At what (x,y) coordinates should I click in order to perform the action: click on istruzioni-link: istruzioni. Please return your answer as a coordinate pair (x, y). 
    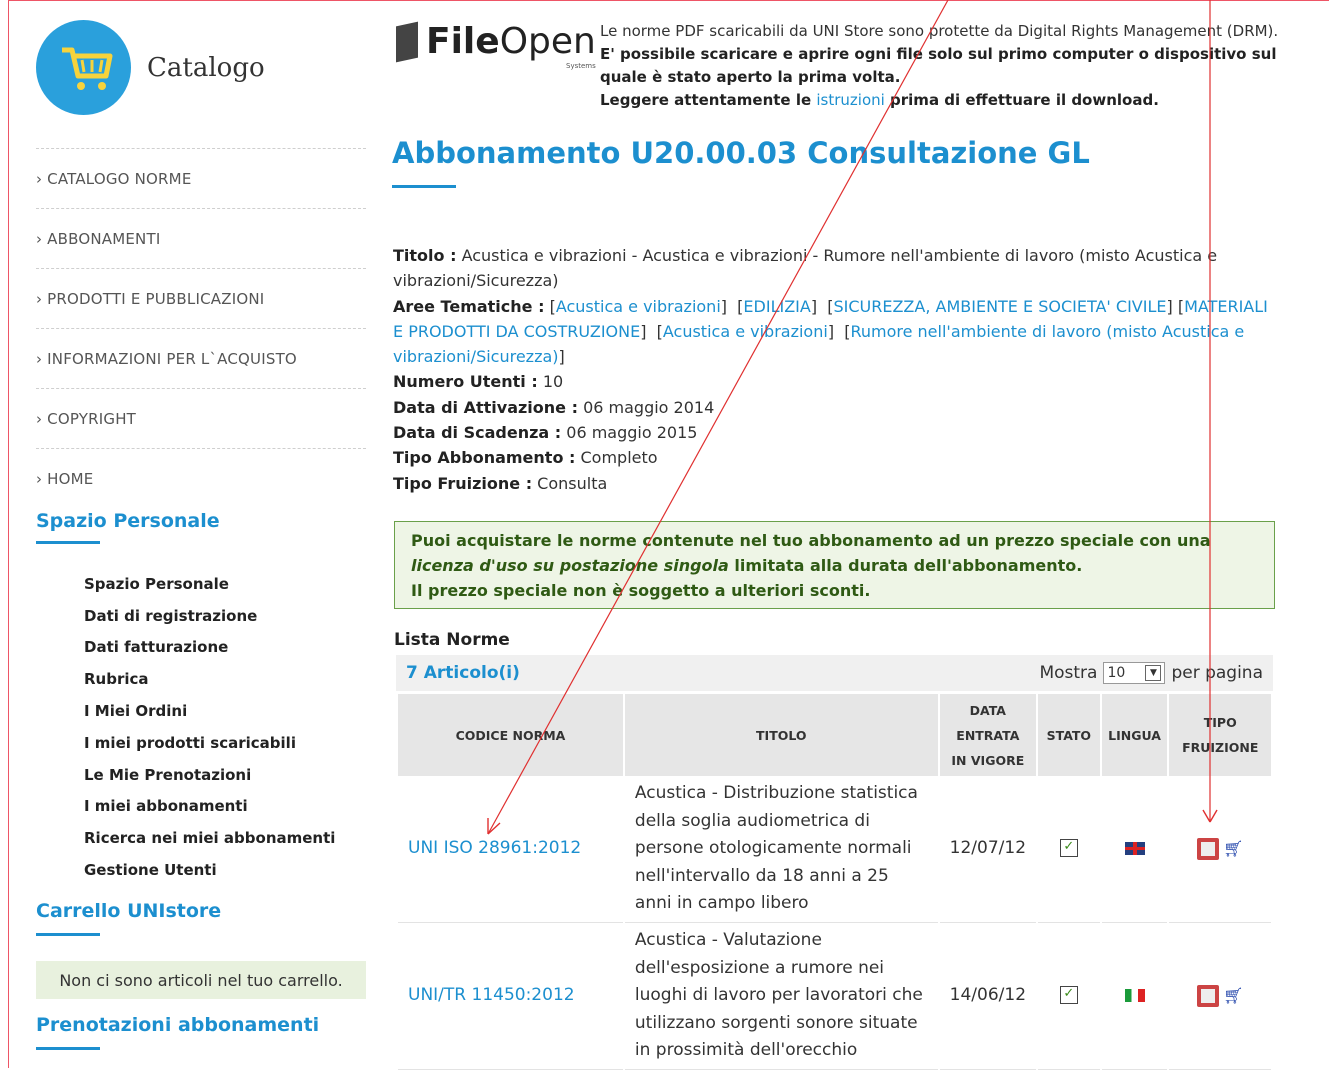
    Looking at the image, I should click on (850, 100).